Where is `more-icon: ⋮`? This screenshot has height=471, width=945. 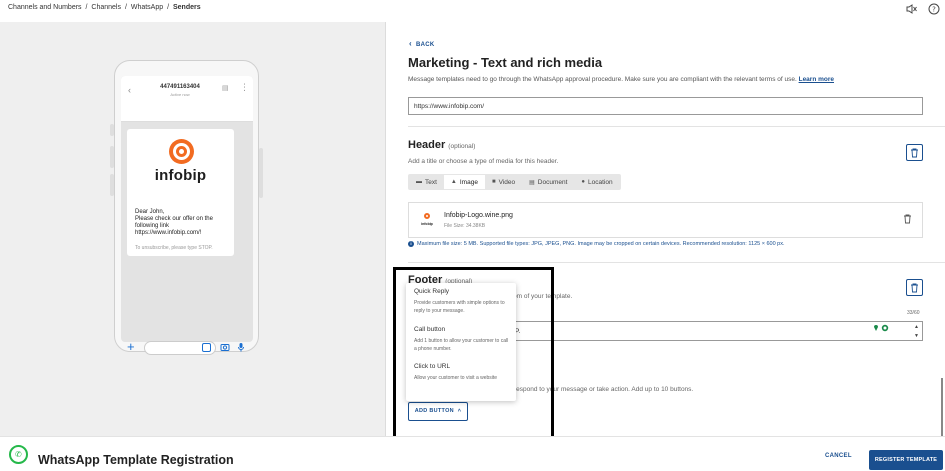
more-icon: ⋮ is located at coordinates (244, 87).